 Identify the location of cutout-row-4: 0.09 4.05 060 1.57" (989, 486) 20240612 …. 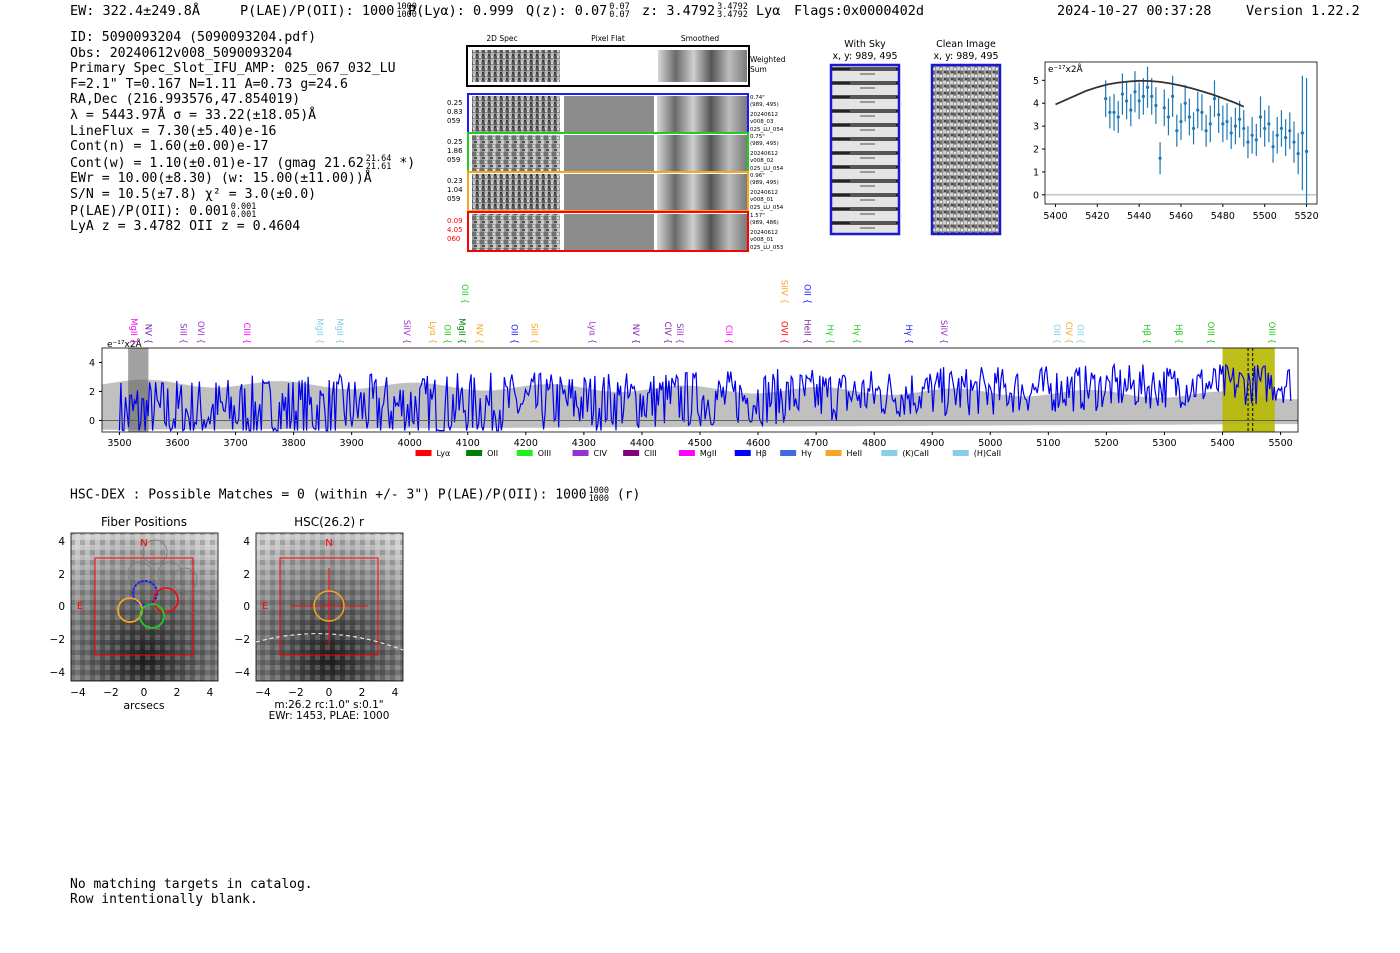
(615, 231).